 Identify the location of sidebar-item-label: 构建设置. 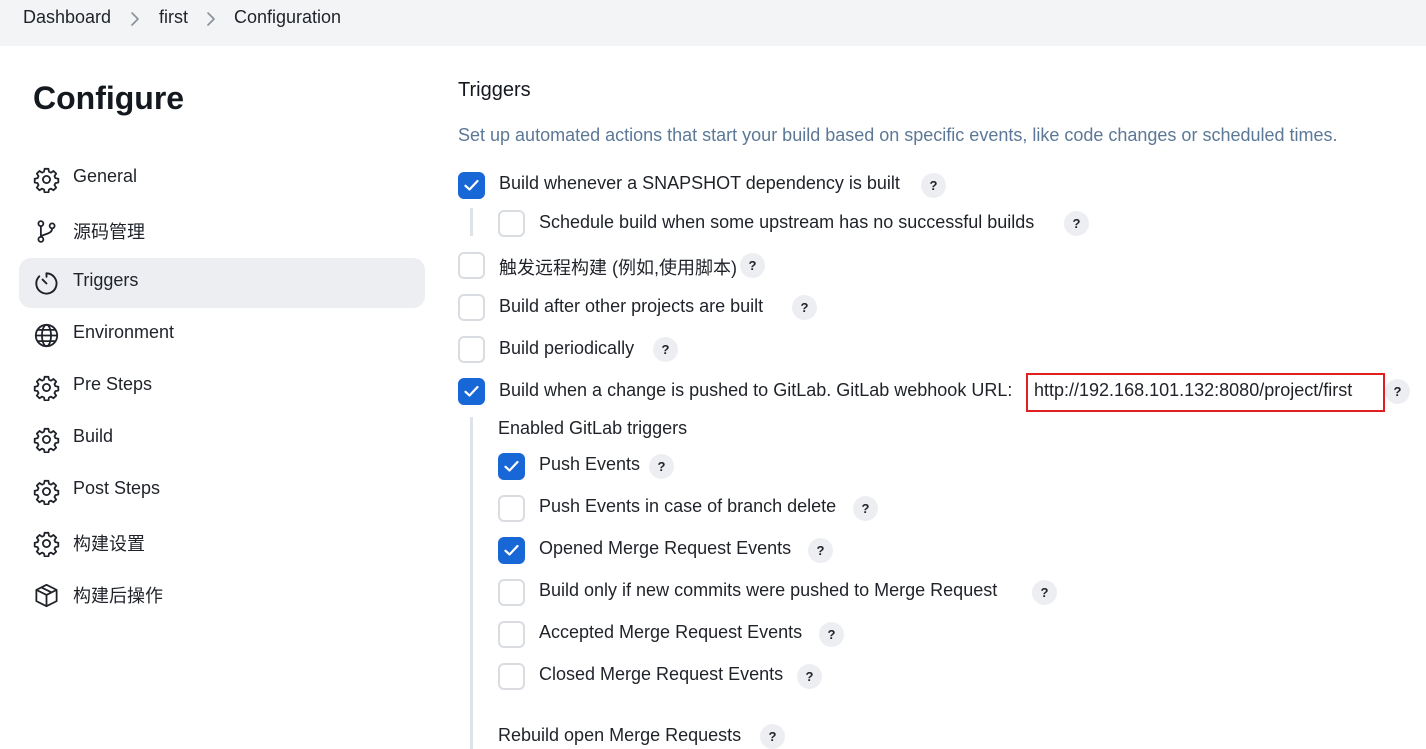
(109, 544).